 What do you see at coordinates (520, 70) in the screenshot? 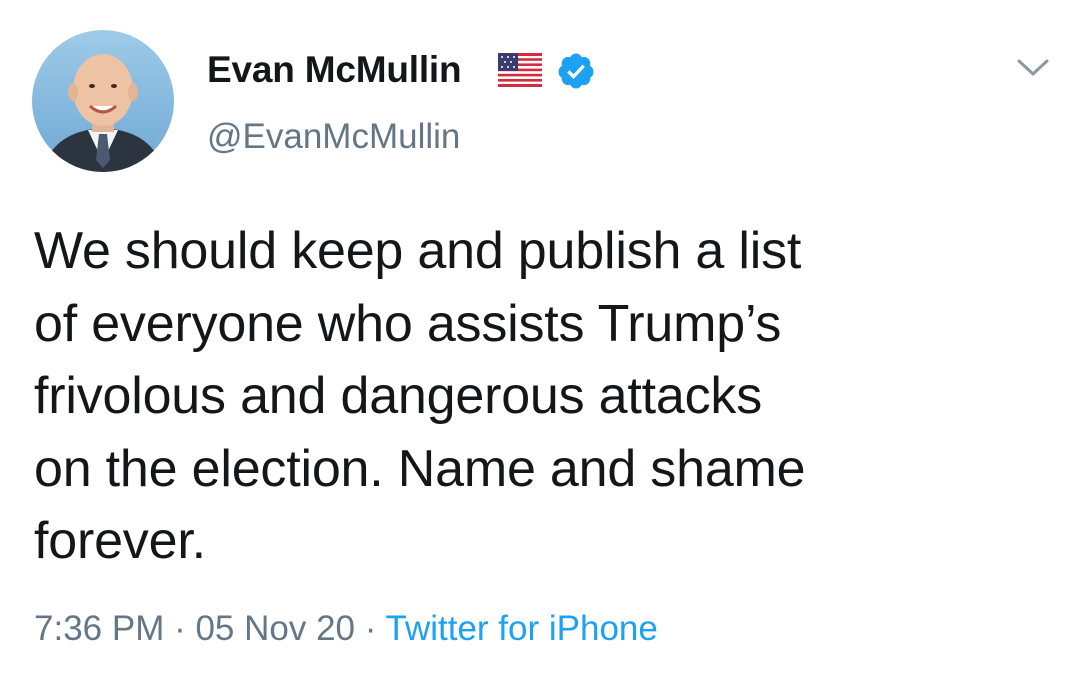
I see `us-flag-icon` at bounding box center [520, 70].